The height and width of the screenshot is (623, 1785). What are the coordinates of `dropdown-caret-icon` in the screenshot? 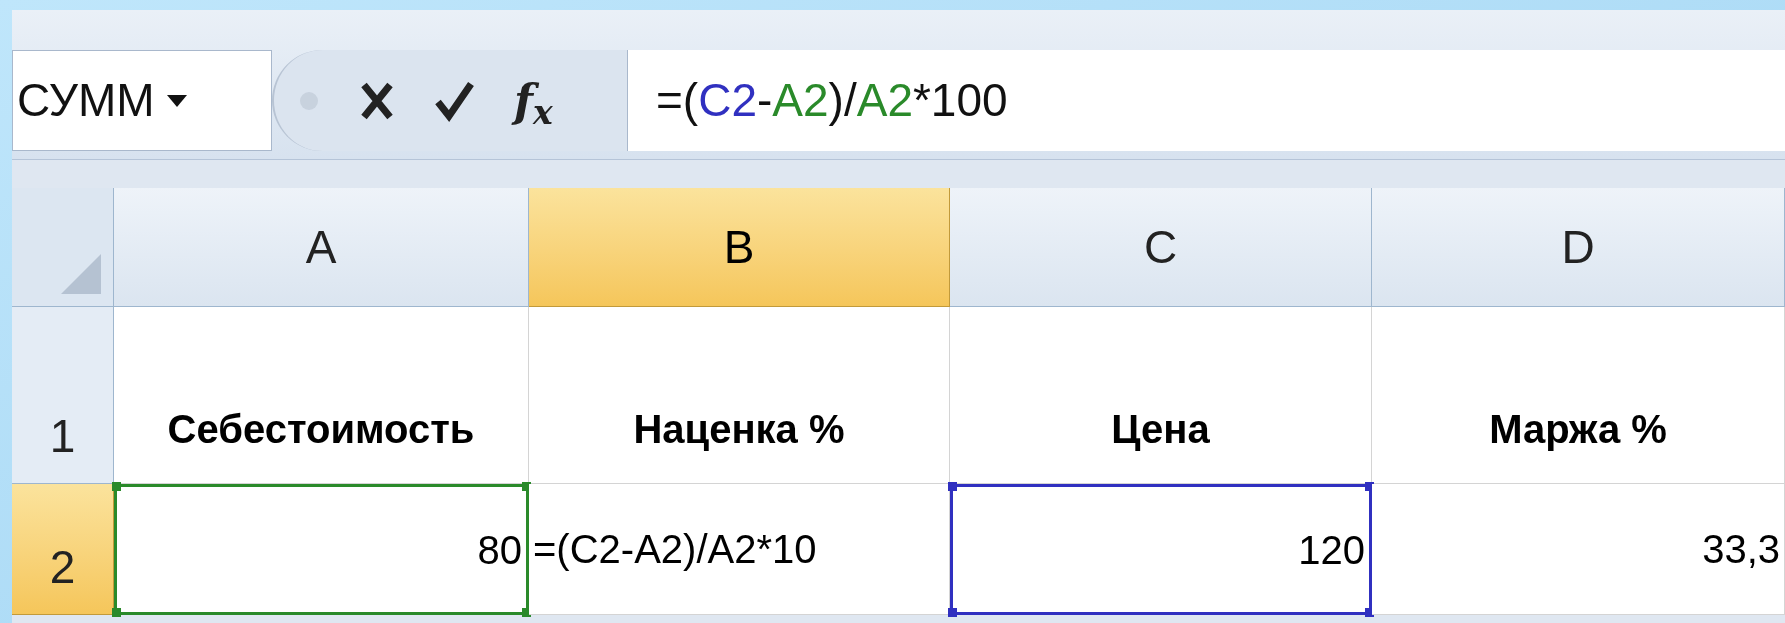 It's located at (176, 100).